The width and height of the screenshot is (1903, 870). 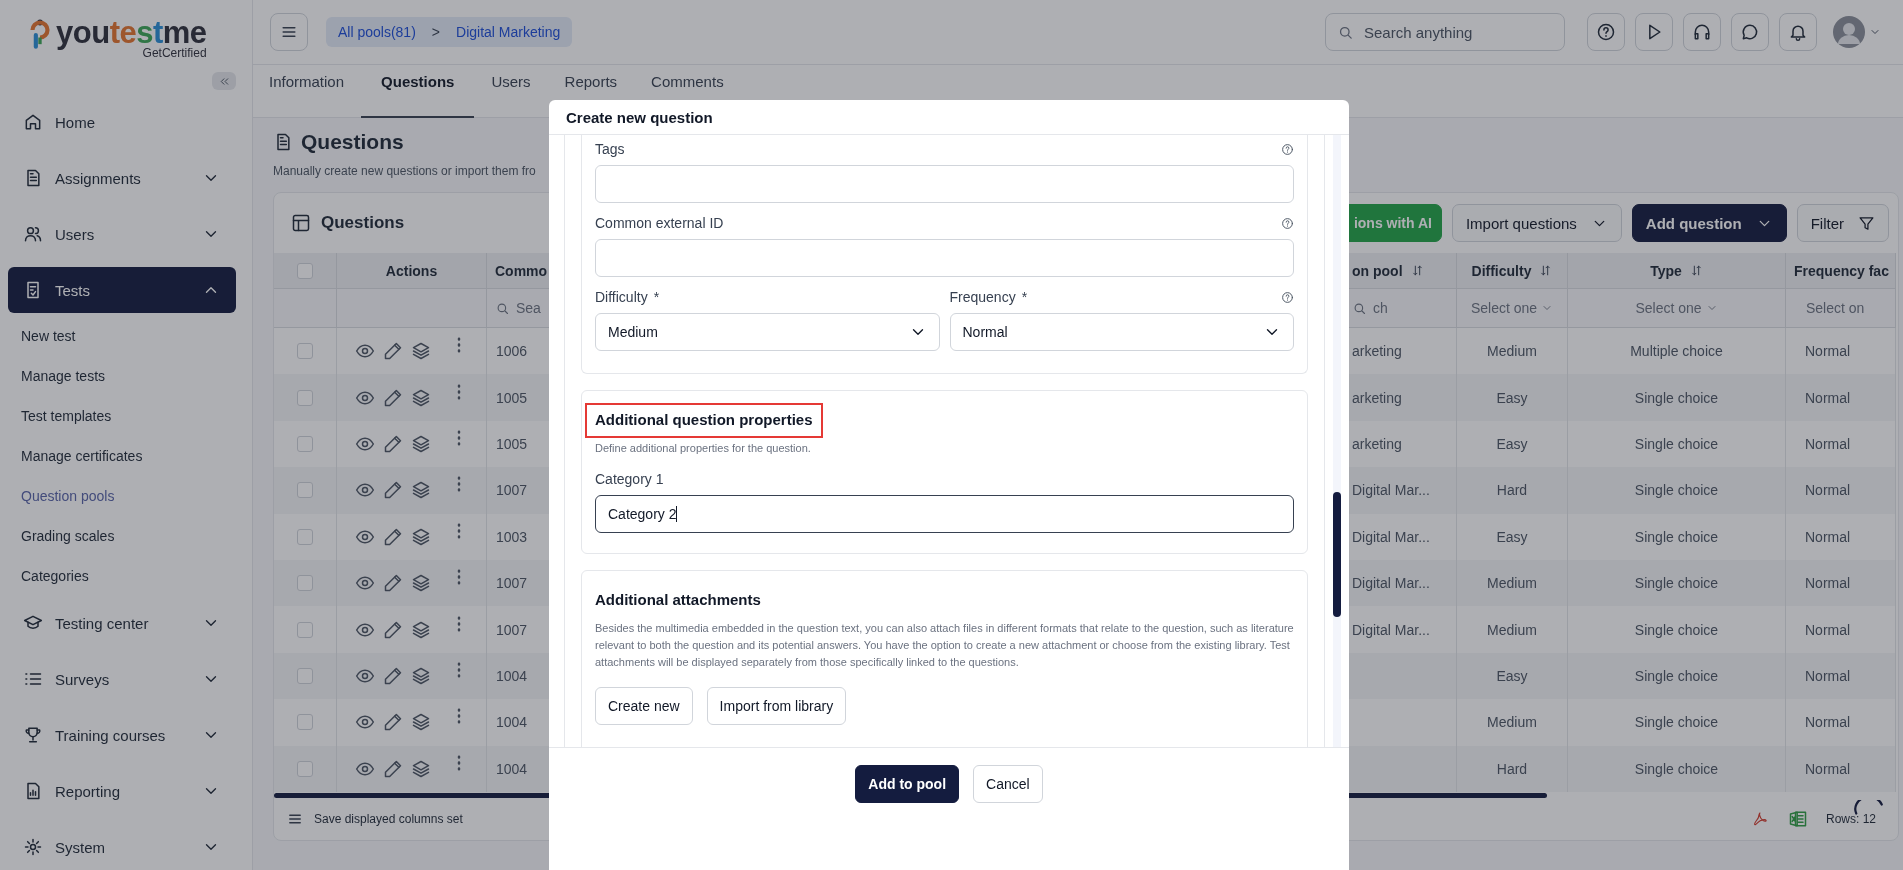 What do you see at coordinates (122, 791) in the screenshot?
I see `nav-item: Reporting` at bounding box center [122, 791].